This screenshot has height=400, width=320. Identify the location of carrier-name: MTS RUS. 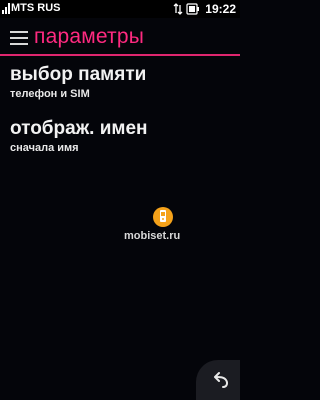
(36, 8).